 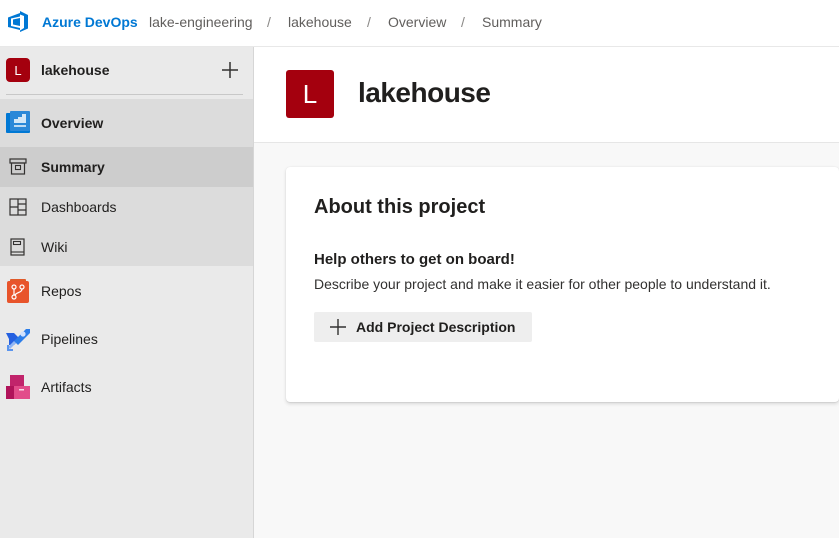 What do you see at coordinates (512, 22) in the screenshot?
I see `breadcrumb-summary: Summary` at bounding box center [512, 22].